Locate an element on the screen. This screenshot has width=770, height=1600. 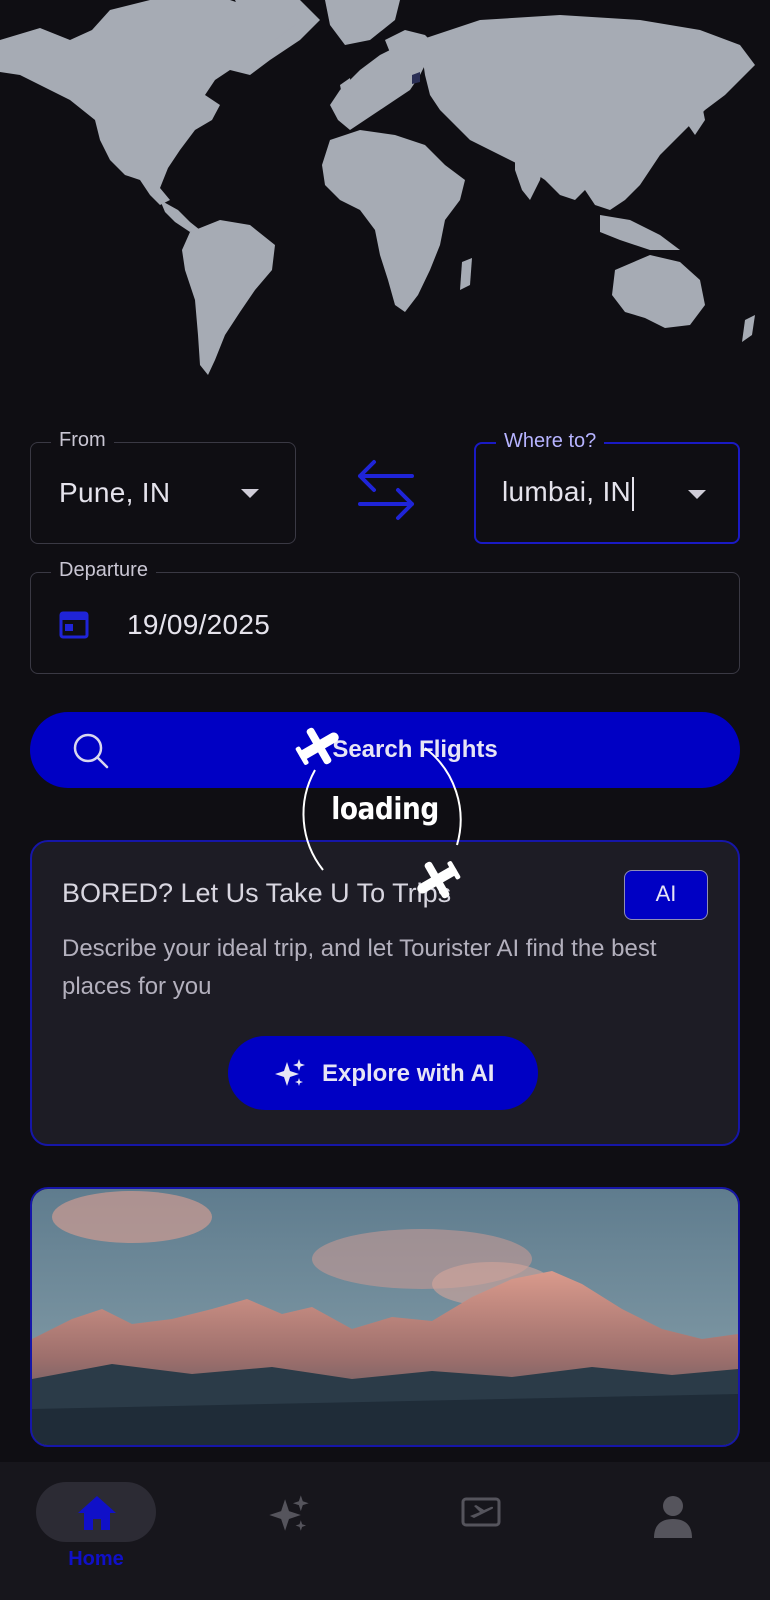
ticket-icon is located at coordinates (481, 1514).